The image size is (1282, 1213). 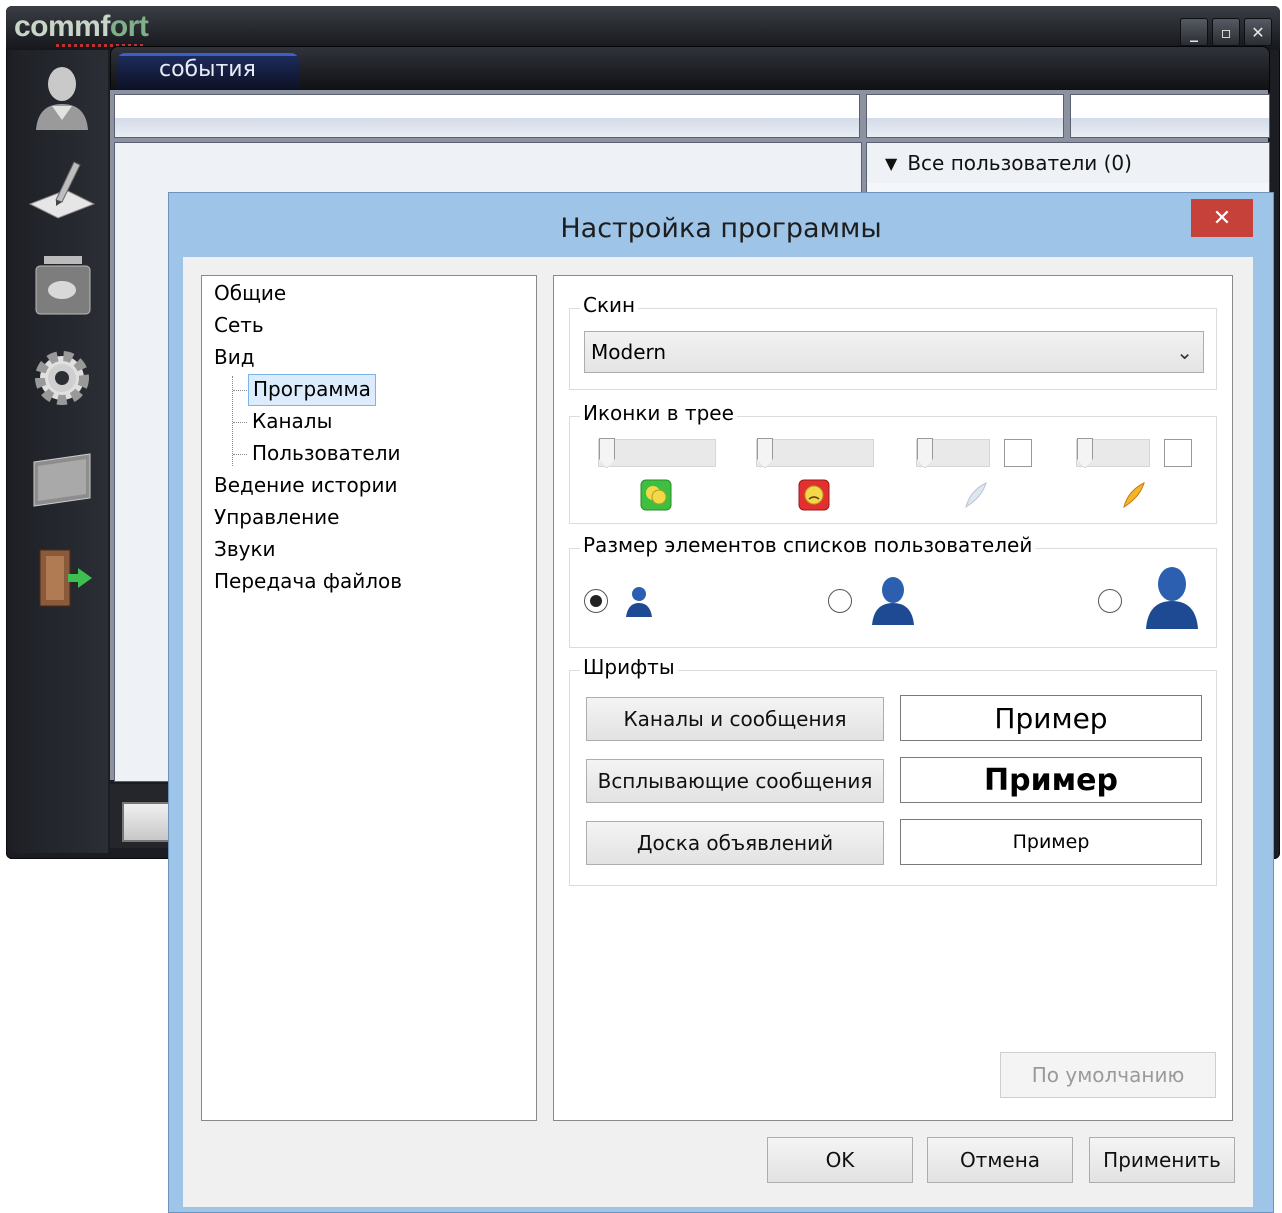 I want to click on list-size-group: Размер элементов списков пользователей, so click(x=893, y=590).